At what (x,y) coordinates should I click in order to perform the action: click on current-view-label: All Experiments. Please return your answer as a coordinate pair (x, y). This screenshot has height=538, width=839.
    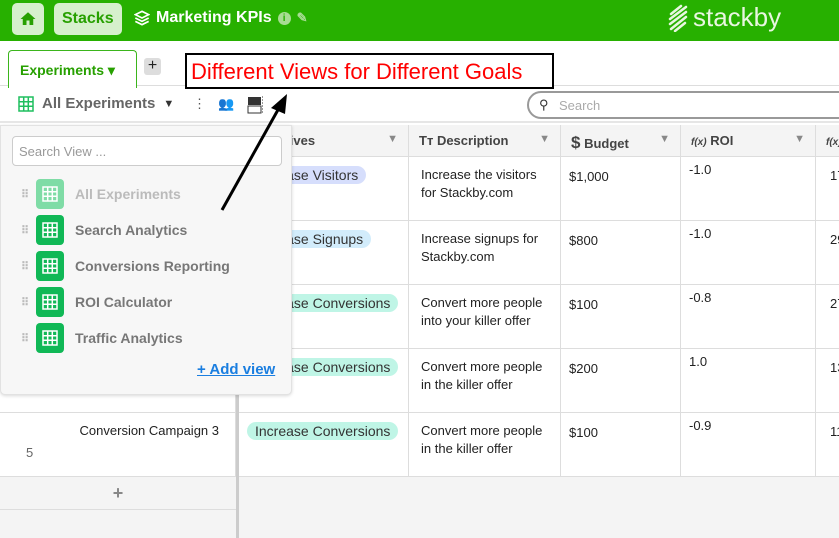
    Looking at the image, I should click on (99, 103).